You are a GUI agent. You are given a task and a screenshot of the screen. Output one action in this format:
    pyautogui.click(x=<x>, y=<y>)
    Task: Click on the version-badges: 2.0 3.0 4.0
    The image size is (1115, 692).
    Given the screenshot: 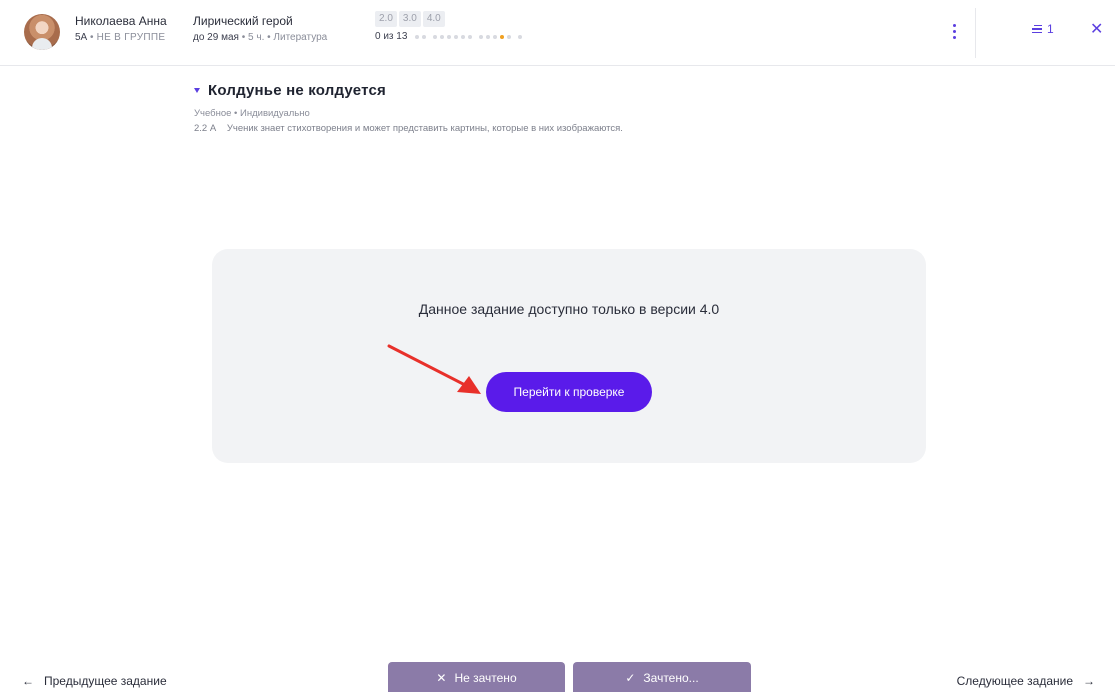 What is the action you would take?
    pyautogui.click(x=410, y=19)
    